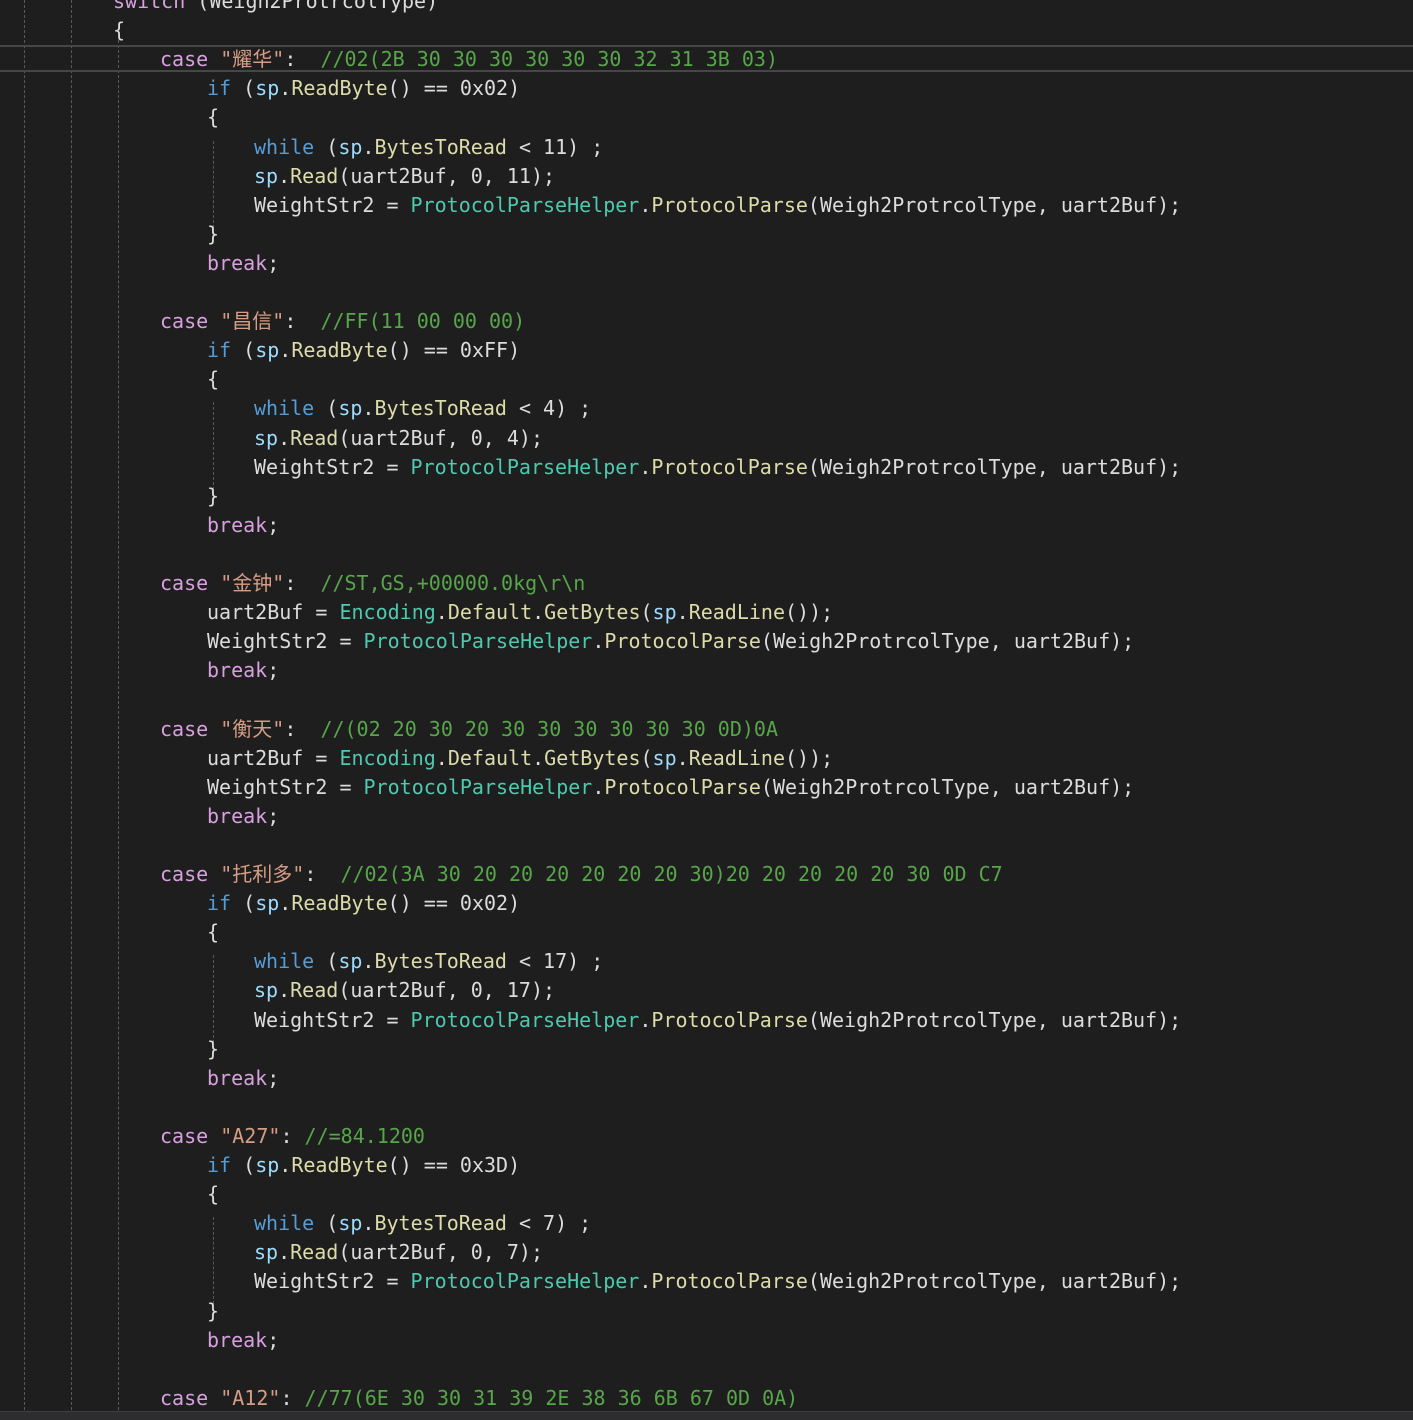 The width and height of the screenshot is (1413, 1420). I want to click on code-line: while (sp.BytesToRead < 7) ;, so click(422, 1223).